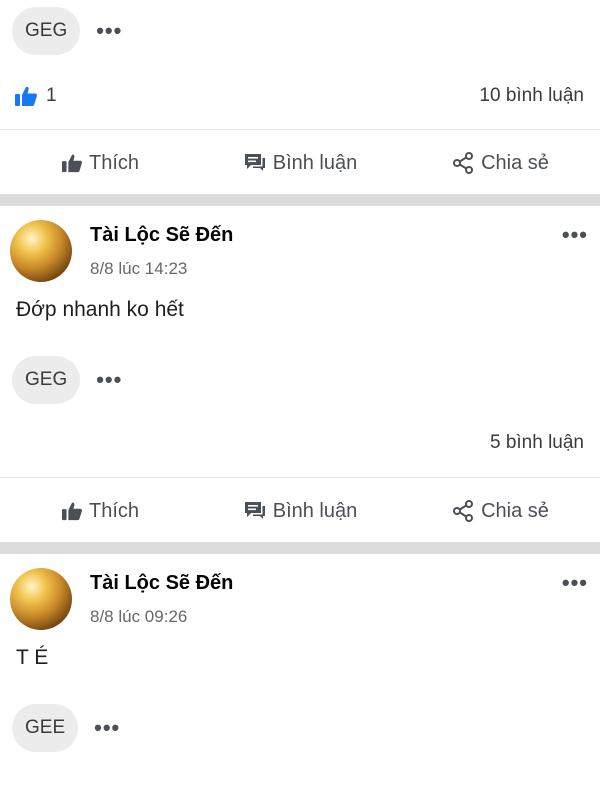 The height and width of the screenshot is (800, 600). What do you see at coordinates (100, 309) in the screenshot?
I see `post-text: Đớp nhanh ko hết` at bounding box center [100, 309].